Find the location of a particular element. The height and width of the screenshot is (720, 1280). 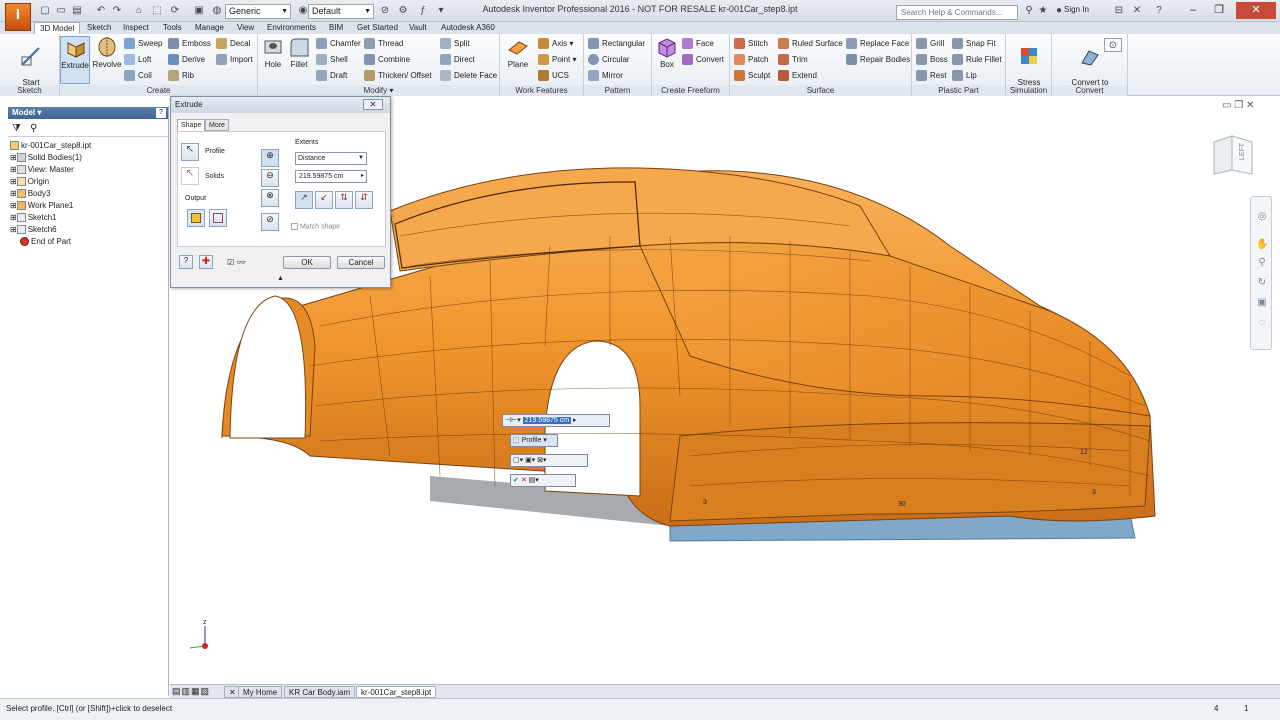

save-icon: ▤ is located at coordinates (77, 11).